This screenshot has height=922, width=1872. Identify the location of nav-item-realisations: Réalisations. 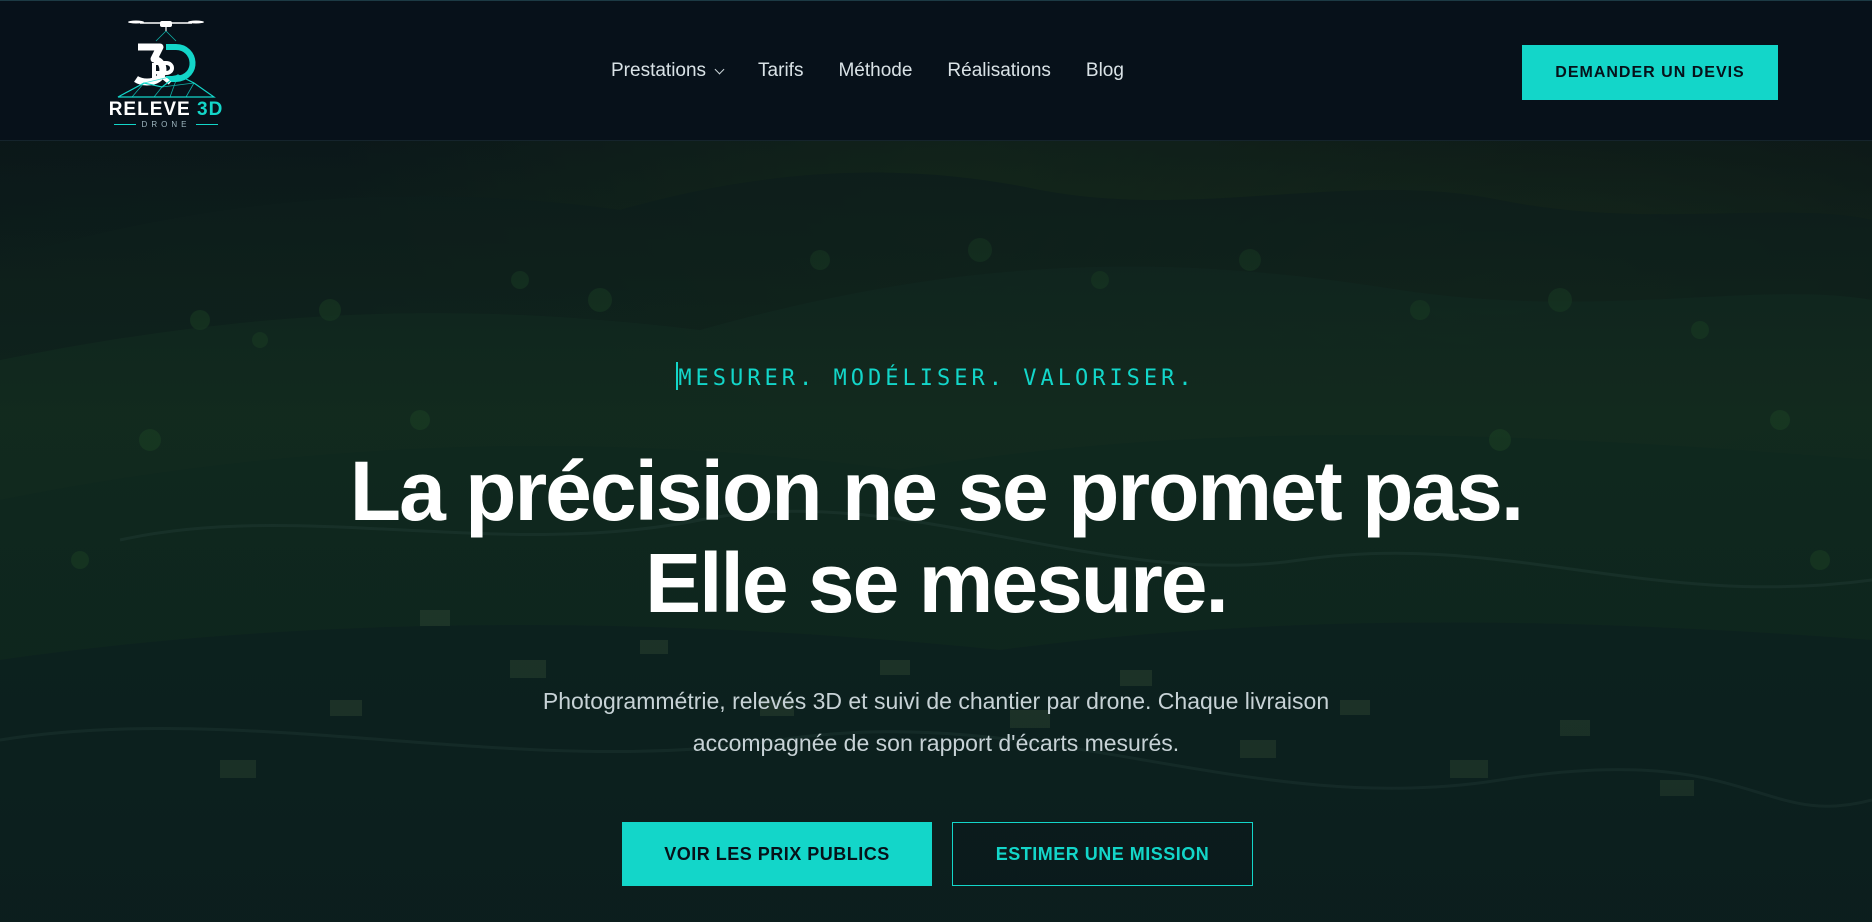
(999, 71).